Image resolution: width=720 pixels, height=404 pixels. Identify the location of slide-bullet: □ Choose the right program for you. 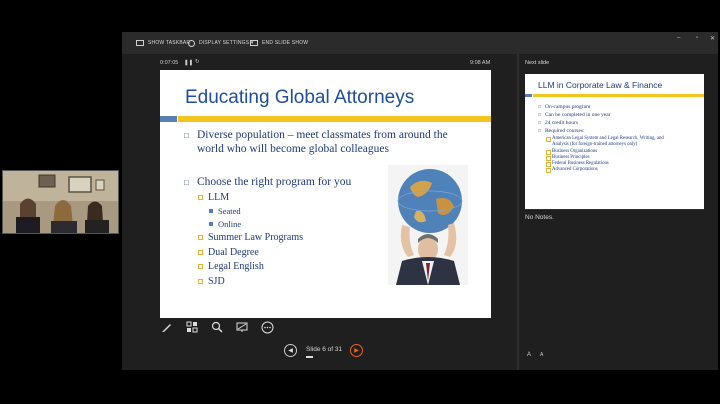
(268, 182).